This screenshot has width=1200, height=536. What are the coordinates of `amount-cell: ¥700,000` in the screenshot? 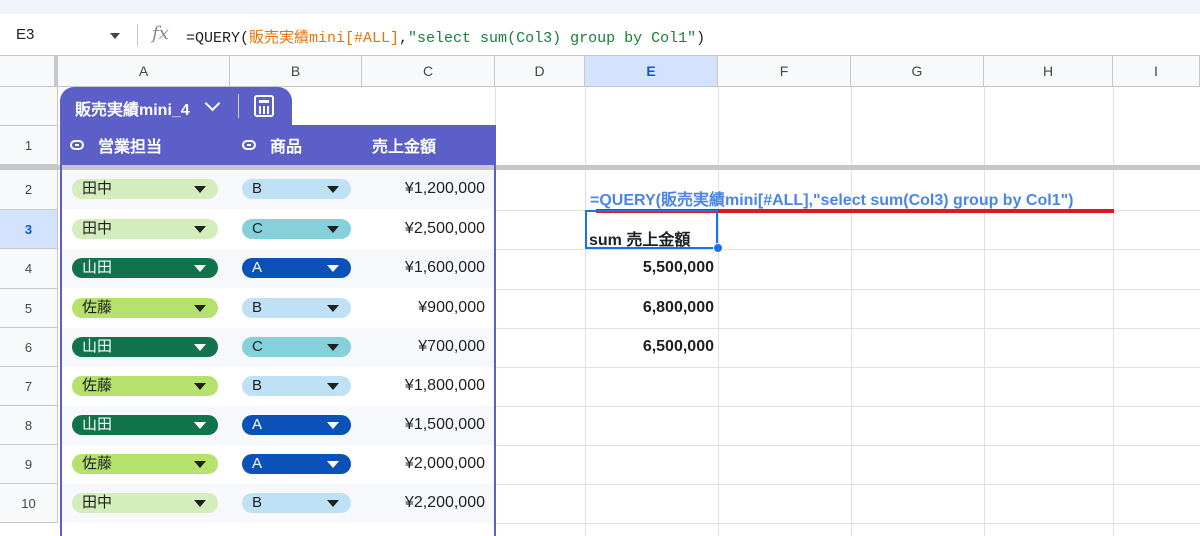 It's located at (423, 347).